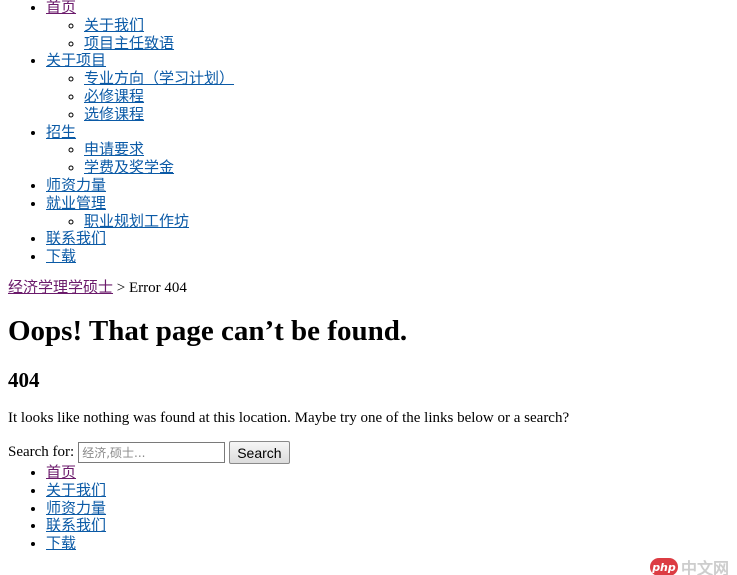  Describe the element at coordinates (114, 150) in the screenshot. I see `nav-link-requirements: 申请要求` at that location.